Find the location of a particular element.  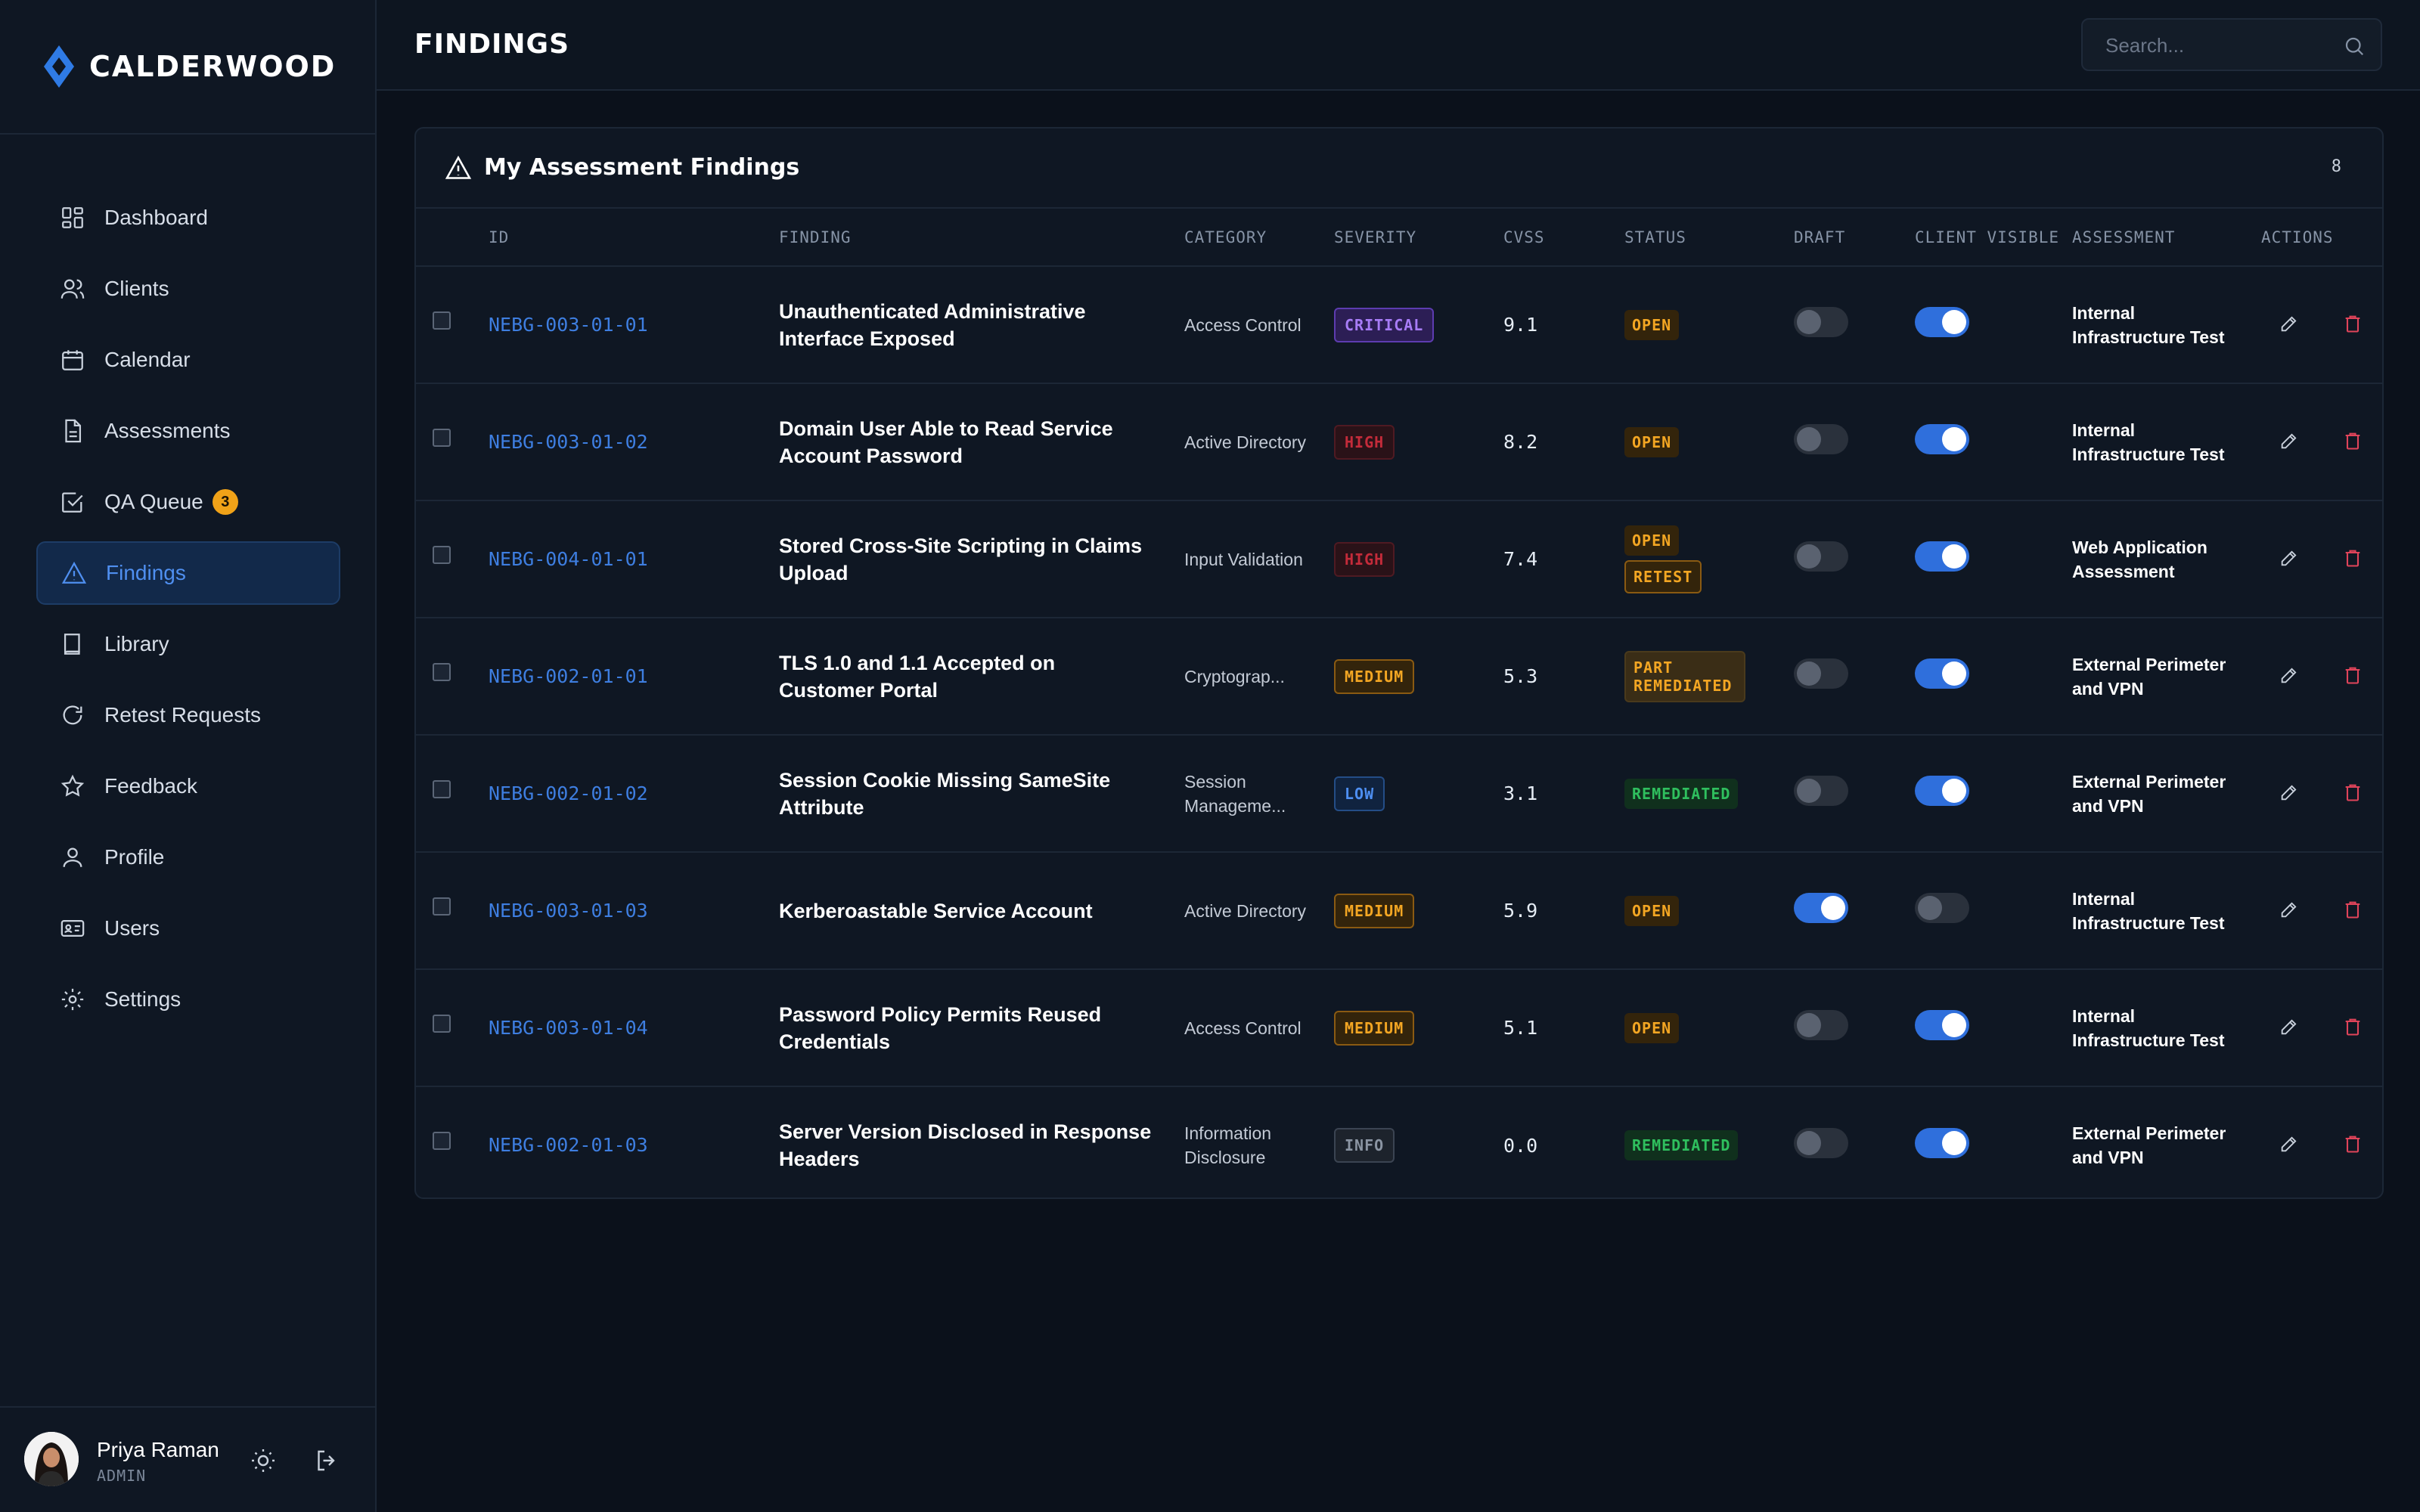

sidebar-item-qa-queue: QA Queue 3 is located at coordinates (188, 502).